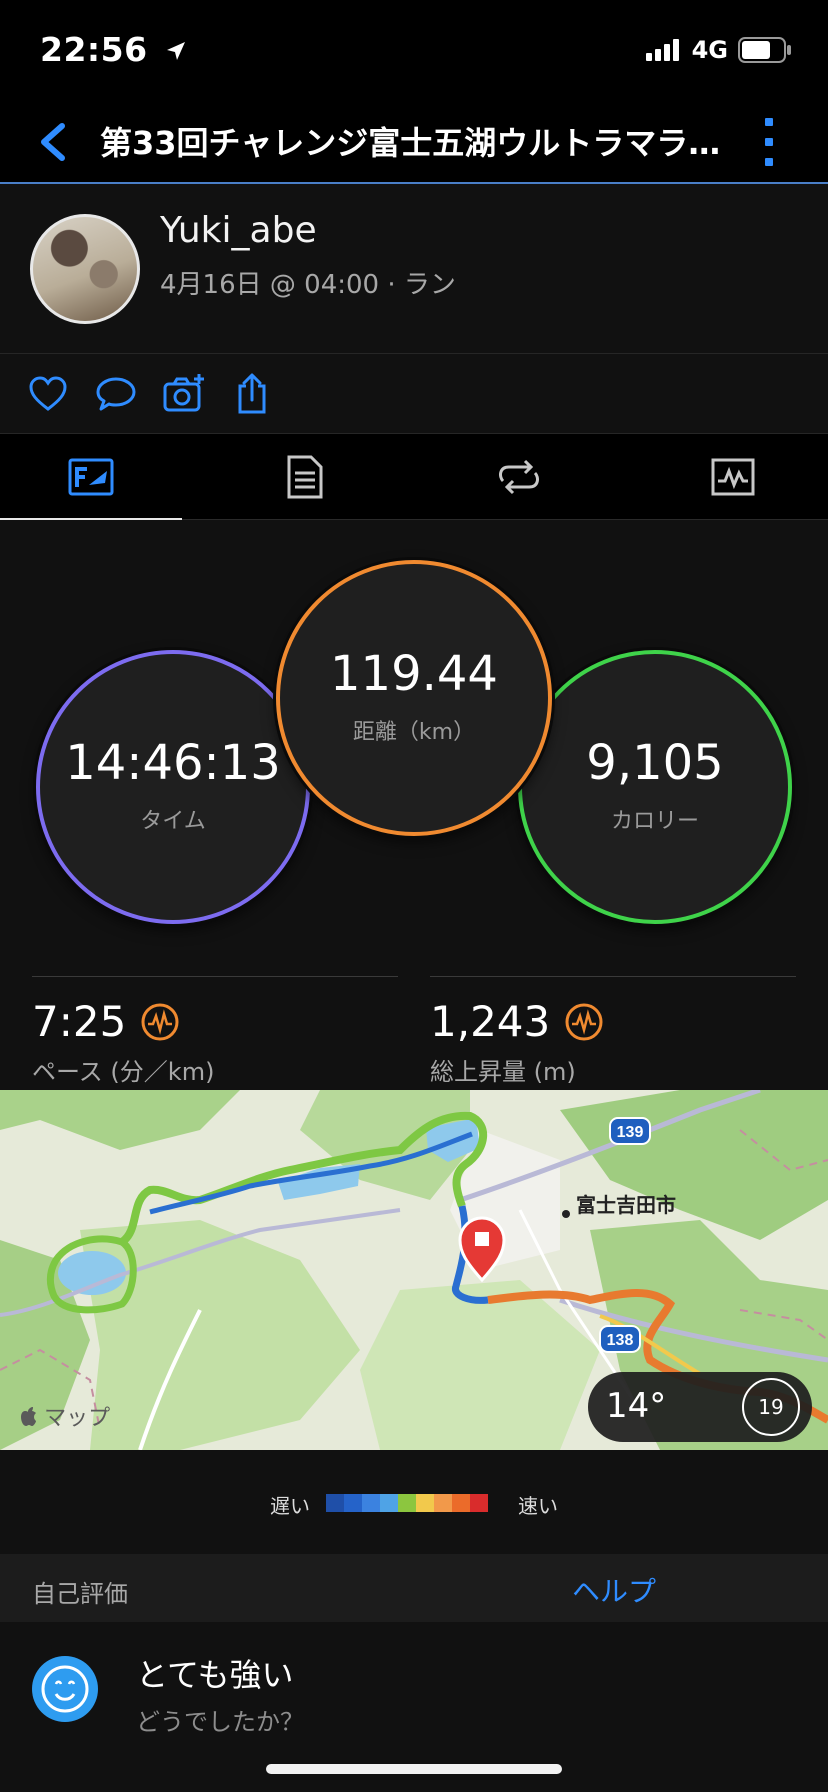 This screenshot has width=828, height=1792. What do you see at coordinates (414, 1588) in the screenshot?
I see `self-evaluation-header: 自己評価 ヘルプ` at bounding box center [414, 1588].